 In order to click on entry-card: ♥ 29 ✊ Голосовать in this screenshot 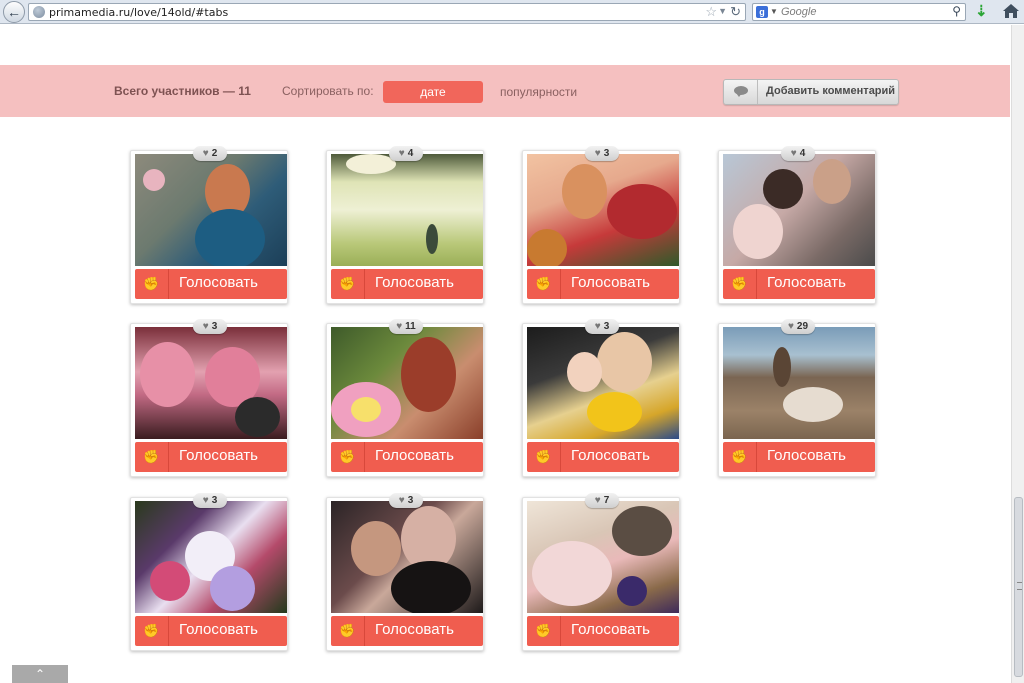, I will do `click(797, 398)`.